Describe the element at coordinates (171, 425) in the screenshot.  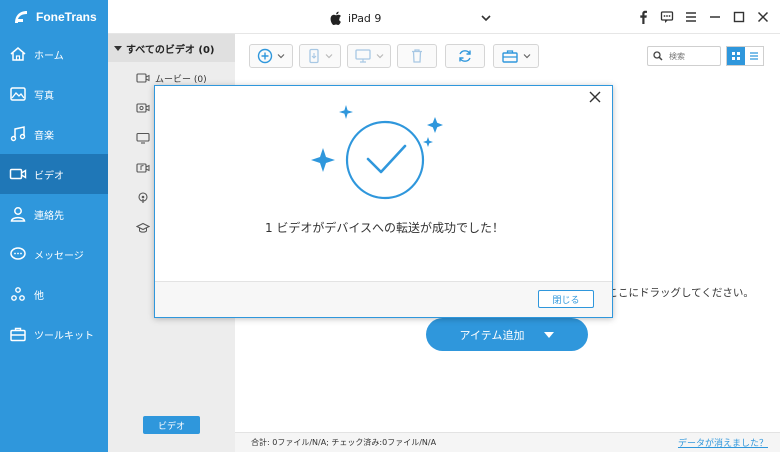
I see `video-tag: ビデオ` at that location.